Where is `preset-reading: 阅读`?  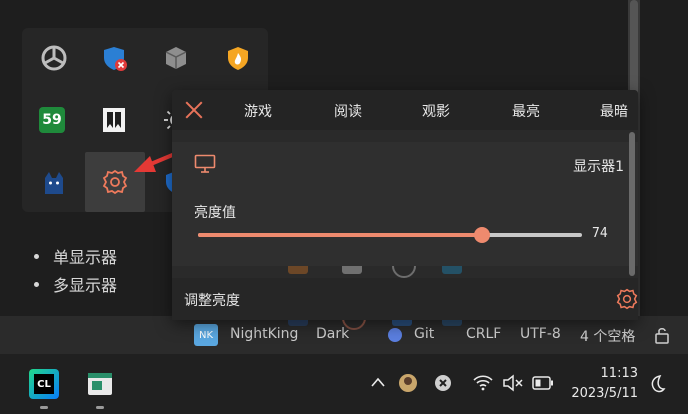
preset-reading: 阅读 is located at coordinates (348, 111).